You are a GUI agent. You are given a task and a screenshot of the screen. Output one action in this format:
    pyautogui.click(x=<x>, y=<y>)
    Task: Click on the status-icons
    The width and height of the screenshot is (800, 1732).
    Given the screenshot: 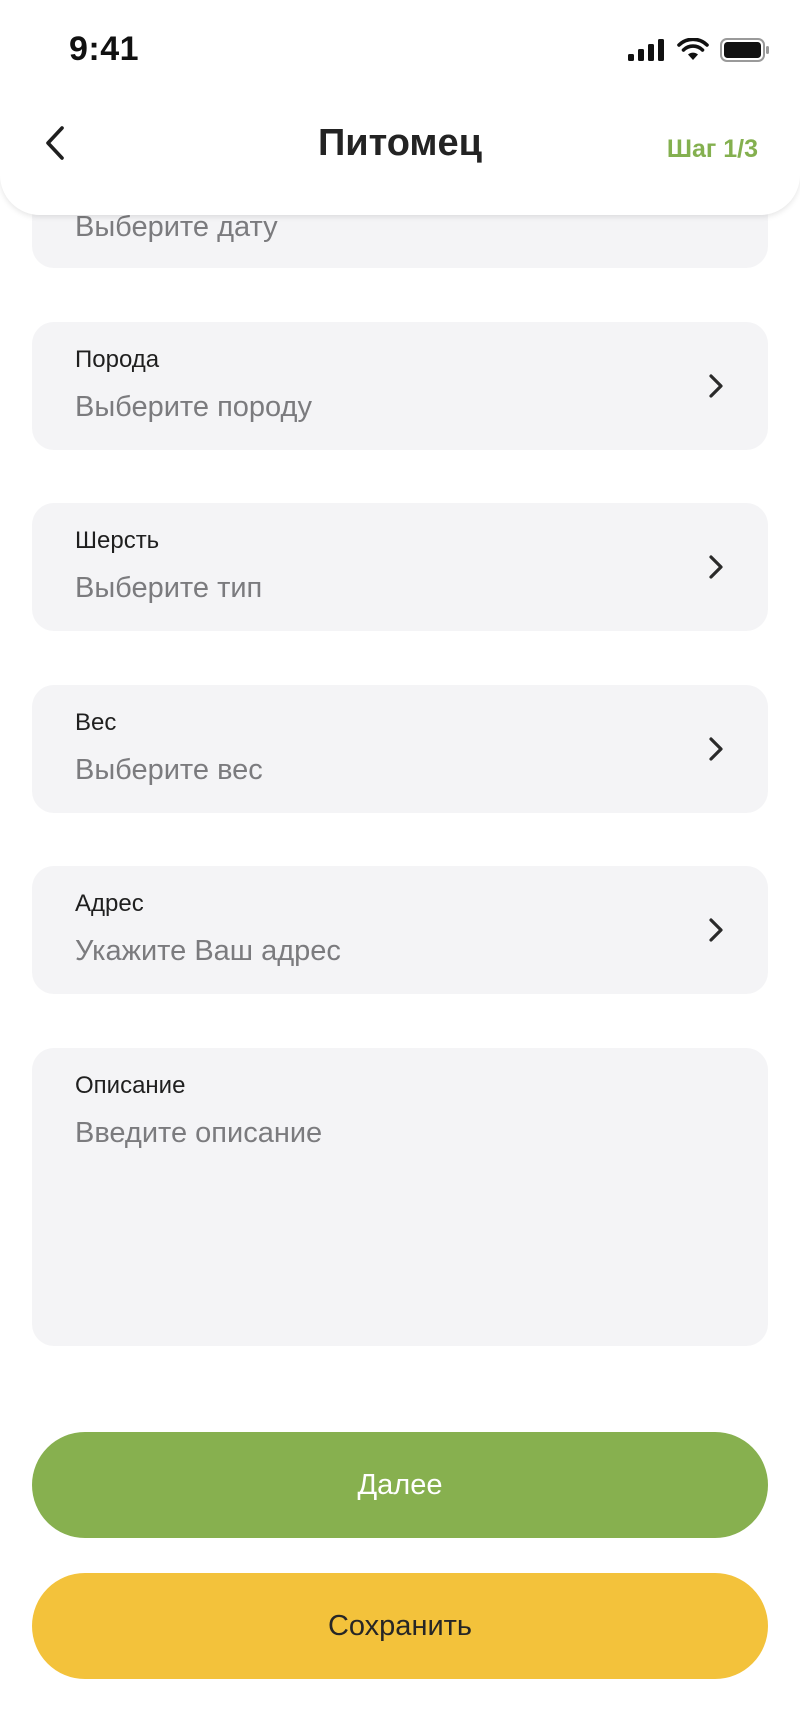 What is the action you would take?
    pyautogui.click(x=699, y=50)
    